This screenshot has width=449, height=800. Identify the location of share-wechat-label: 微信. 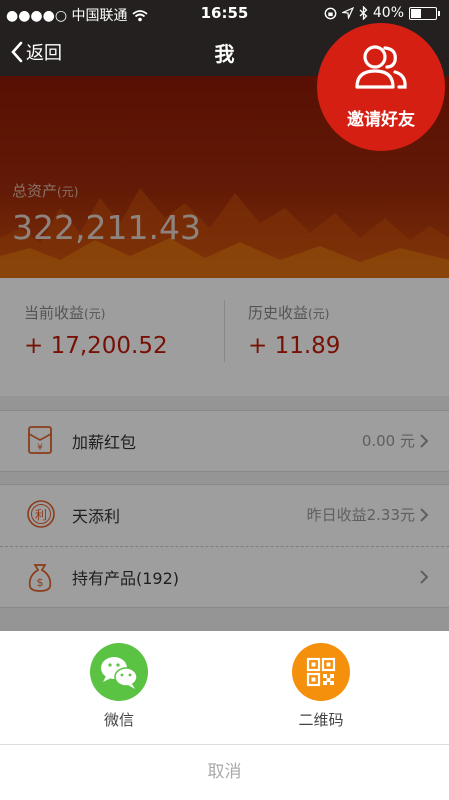
(118, 720).